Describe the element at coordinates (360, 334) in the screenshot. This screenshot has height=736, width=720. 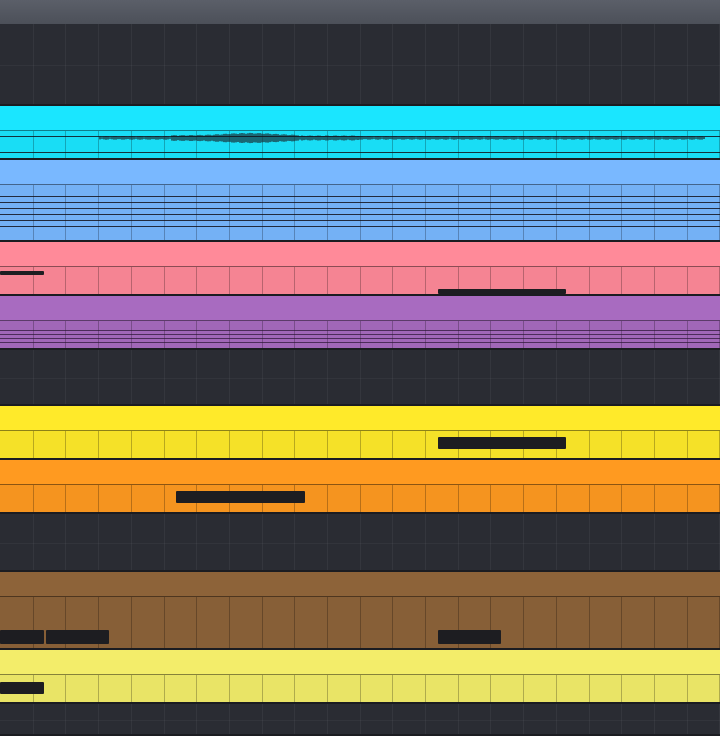
I see `automation-line` at that location.